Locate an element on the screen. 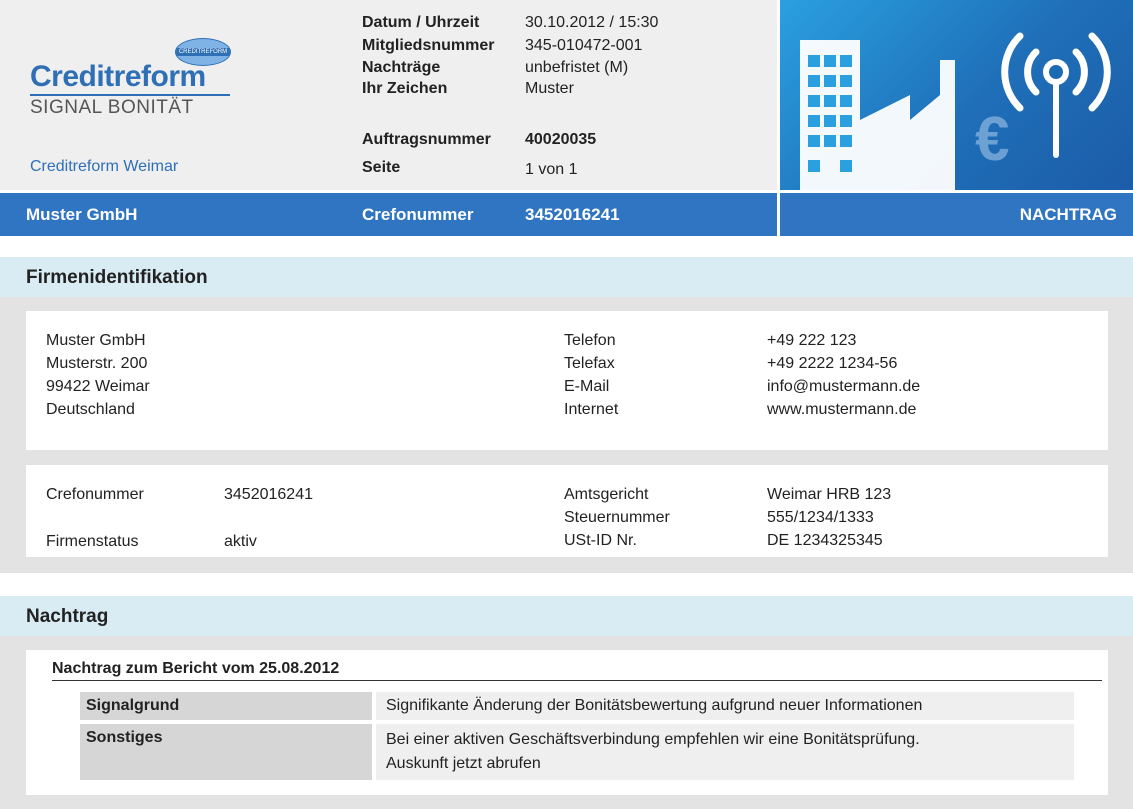  reg-label-ustid: USt-ID Nr. is located at coordinates (600, 540).